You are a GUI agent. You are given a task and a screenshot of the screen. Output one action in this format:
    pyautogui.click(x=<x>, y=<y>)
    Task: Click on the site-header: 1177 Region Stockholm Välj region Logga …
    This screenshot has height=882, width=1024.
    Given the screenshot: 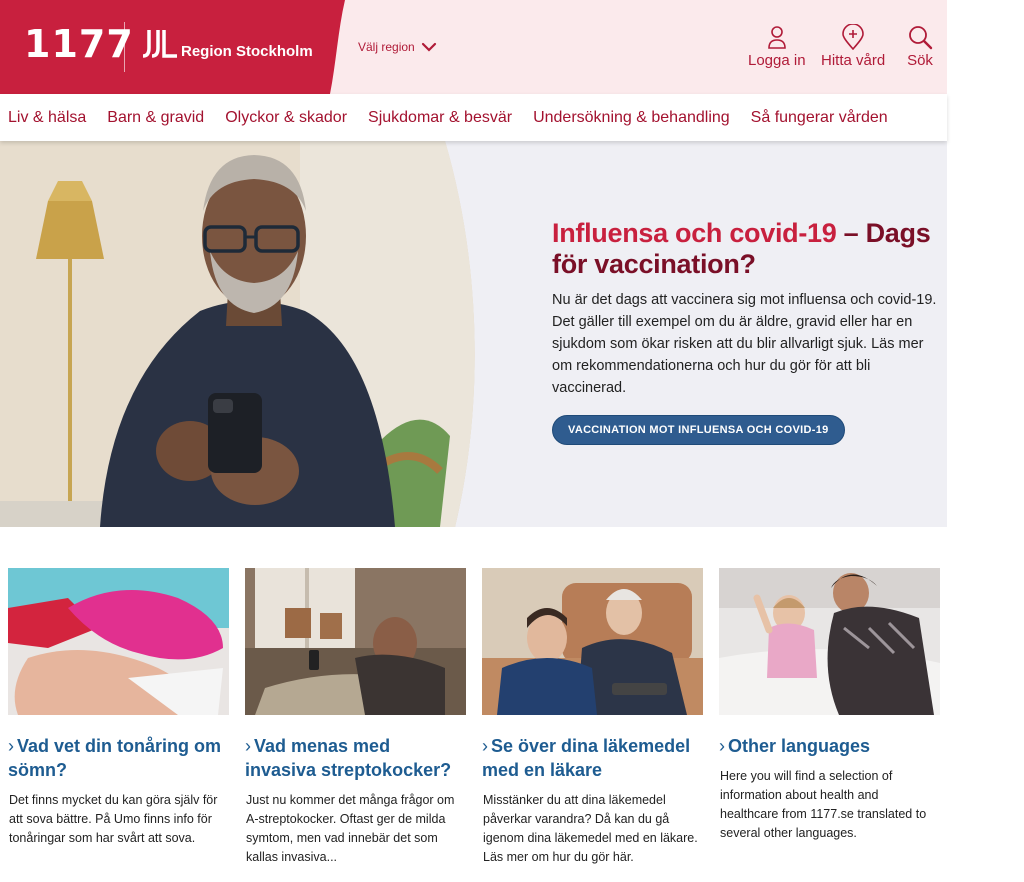 What is the action you would take?
    pyautogui.click(x=473, y=47)
    